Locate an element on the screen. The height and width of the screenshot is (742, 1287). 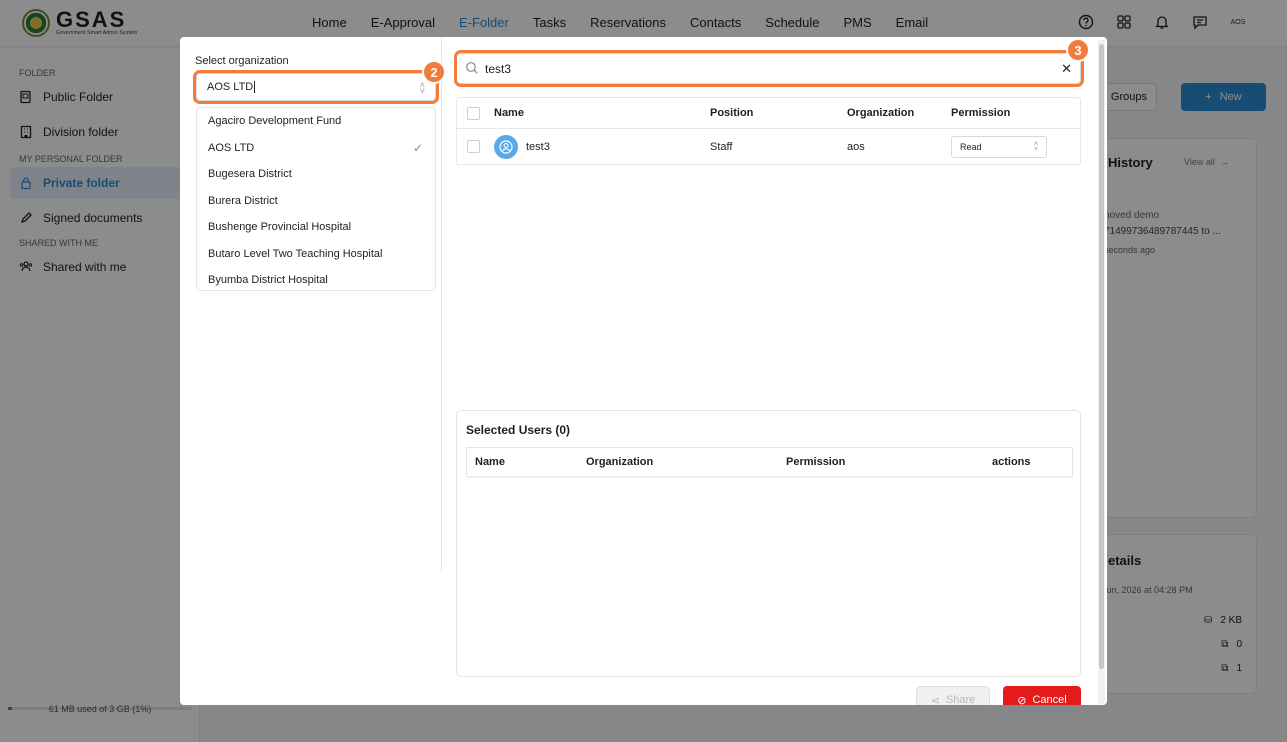
column-position: Position is located at coordinates (732, 113).